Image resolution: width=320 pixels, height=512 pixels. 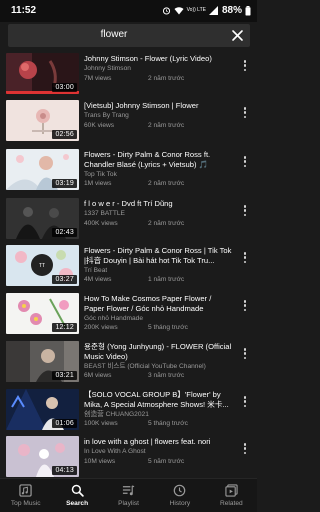 What do you see at coordinates (128, 490) in the screenshot?
I see `playlist-icon` at bounding box center [128, 490].